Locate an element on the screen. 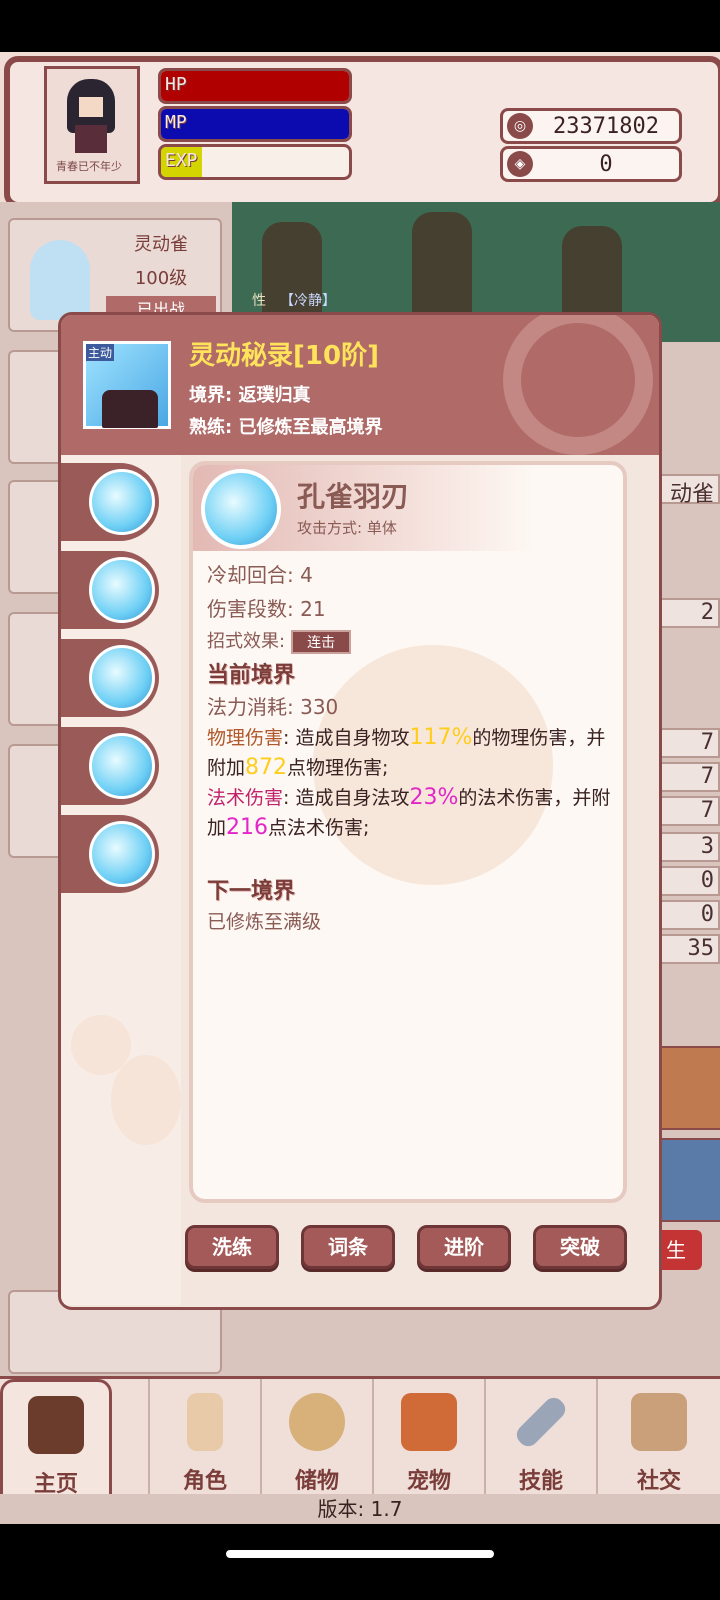 The image size is (720, 1600). trait-value: 【冷静】 is located at coordinates (308, 301).